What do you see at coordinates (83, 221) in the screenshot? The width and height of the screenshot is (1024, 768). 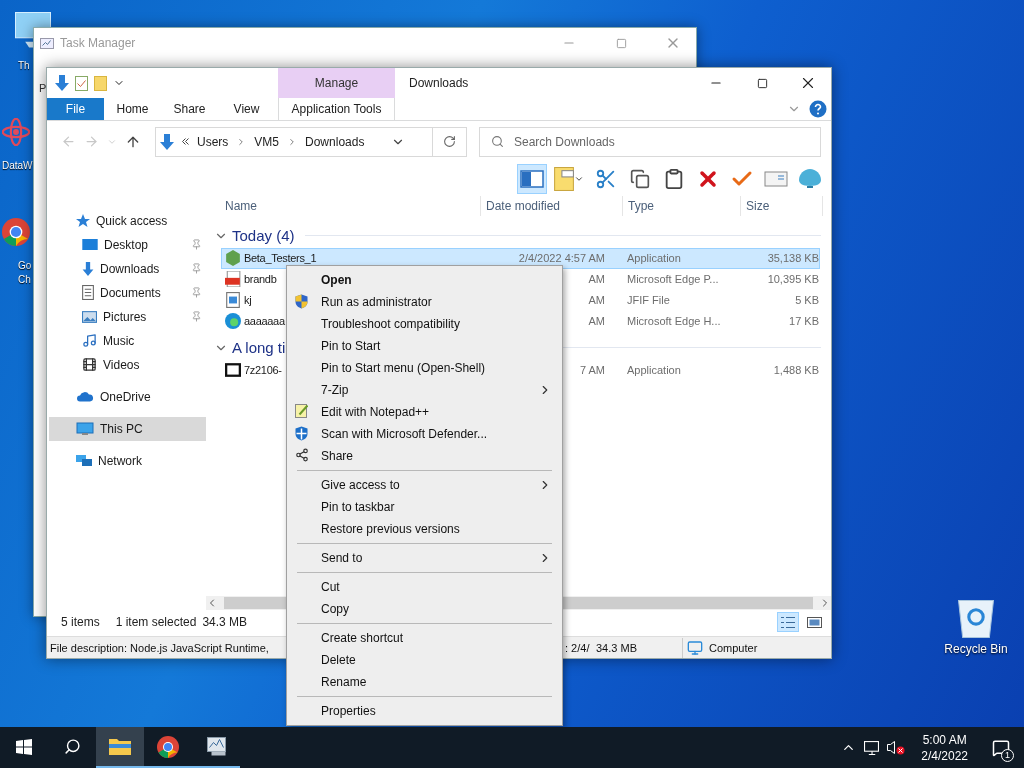 I see `star-icon` at bounding box center [83, 221].